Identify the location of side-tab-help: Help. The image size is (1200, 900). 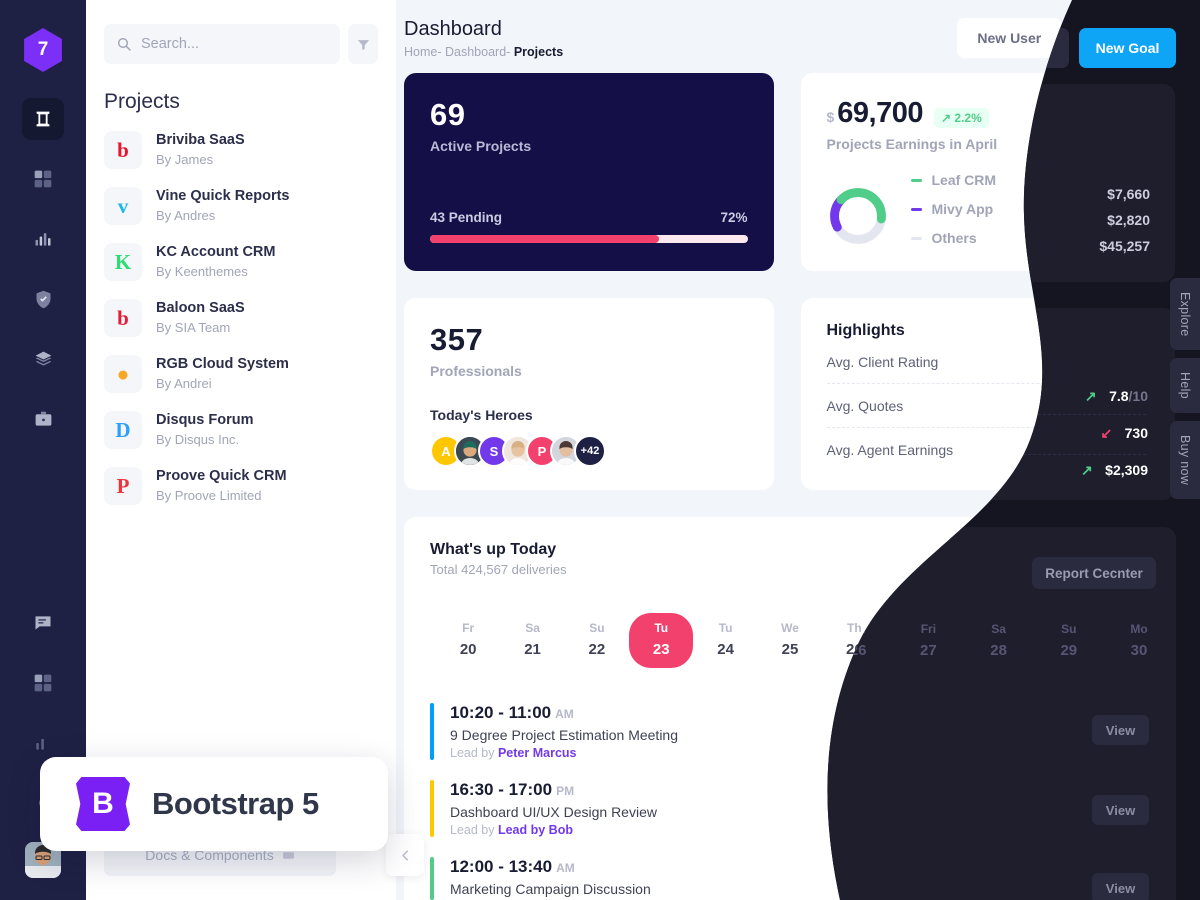
(1185, 386).